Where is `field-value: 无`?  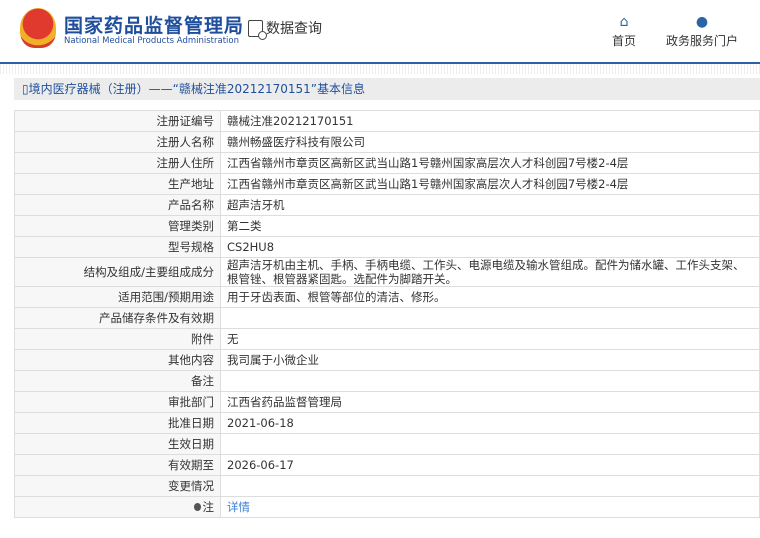 field-value: 无 is located at coordinates (490, 339).